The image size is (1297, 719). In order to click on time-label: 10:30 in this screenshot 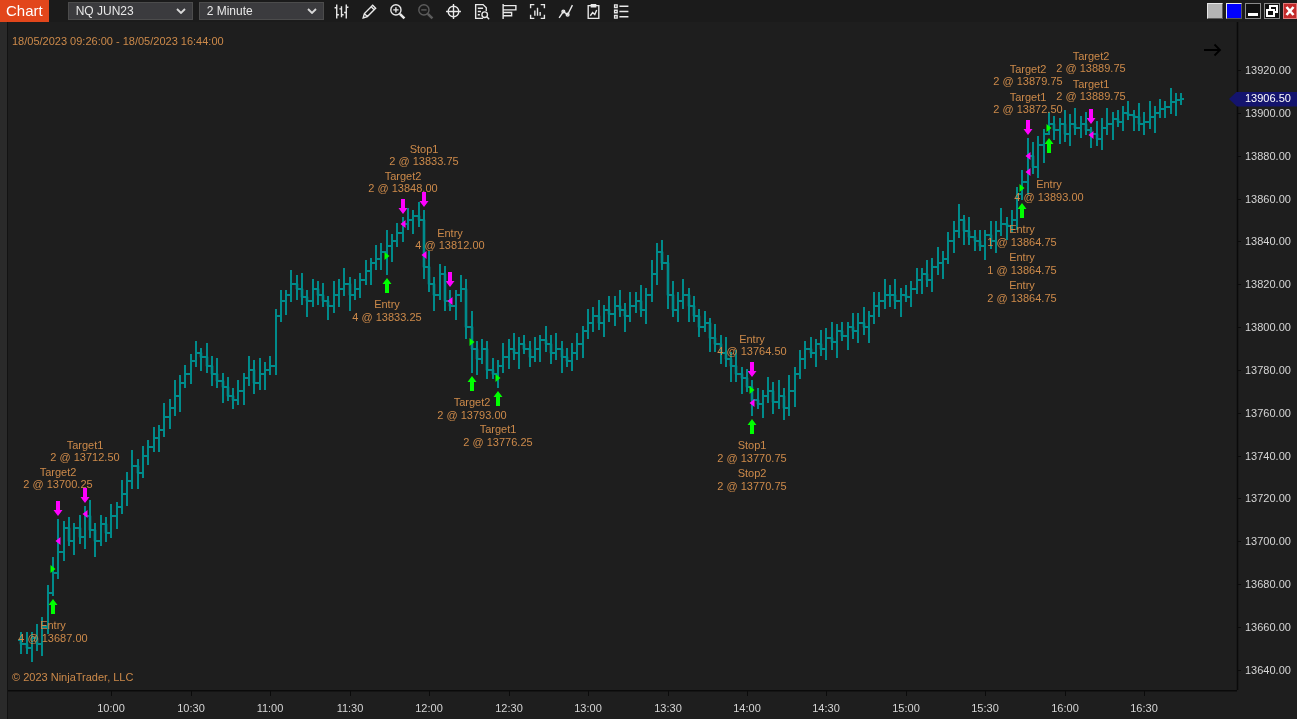, I will do `click(191, 708)`.